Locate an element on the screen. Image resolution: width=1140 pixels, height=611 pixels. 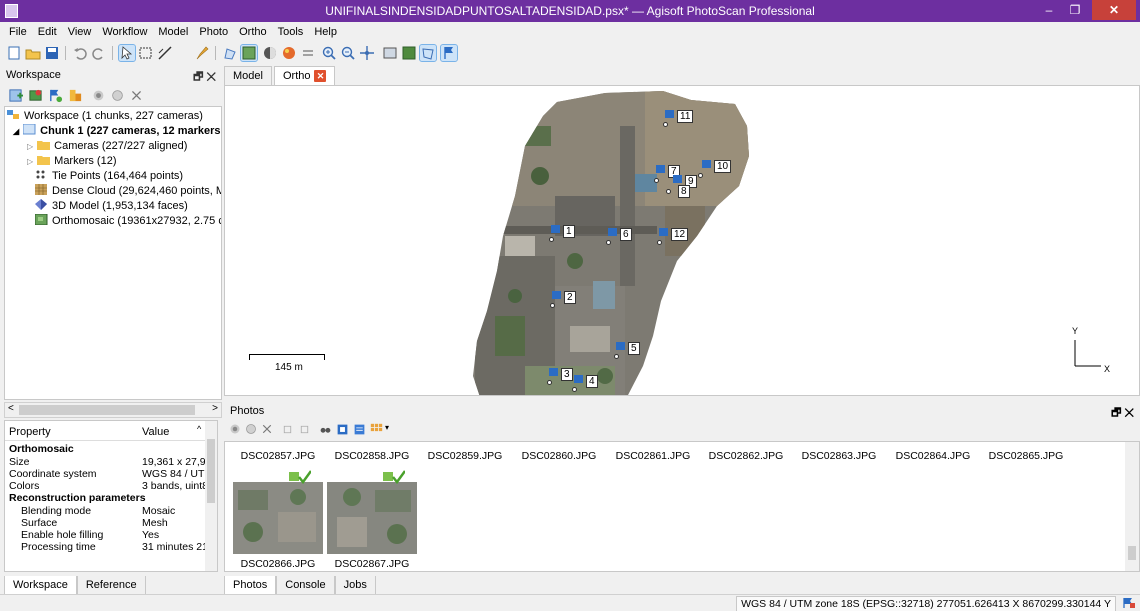
new-document-icon is located at coordinates (14, 53).